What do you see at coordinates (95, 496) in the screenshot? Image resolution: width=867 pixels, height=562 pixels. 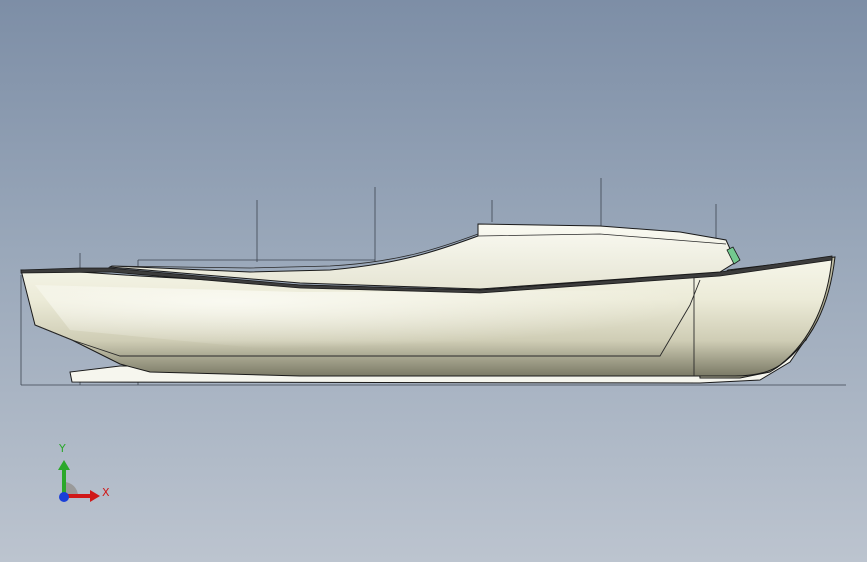 I see `x-arrow-head` at bounding box center [95, 496].